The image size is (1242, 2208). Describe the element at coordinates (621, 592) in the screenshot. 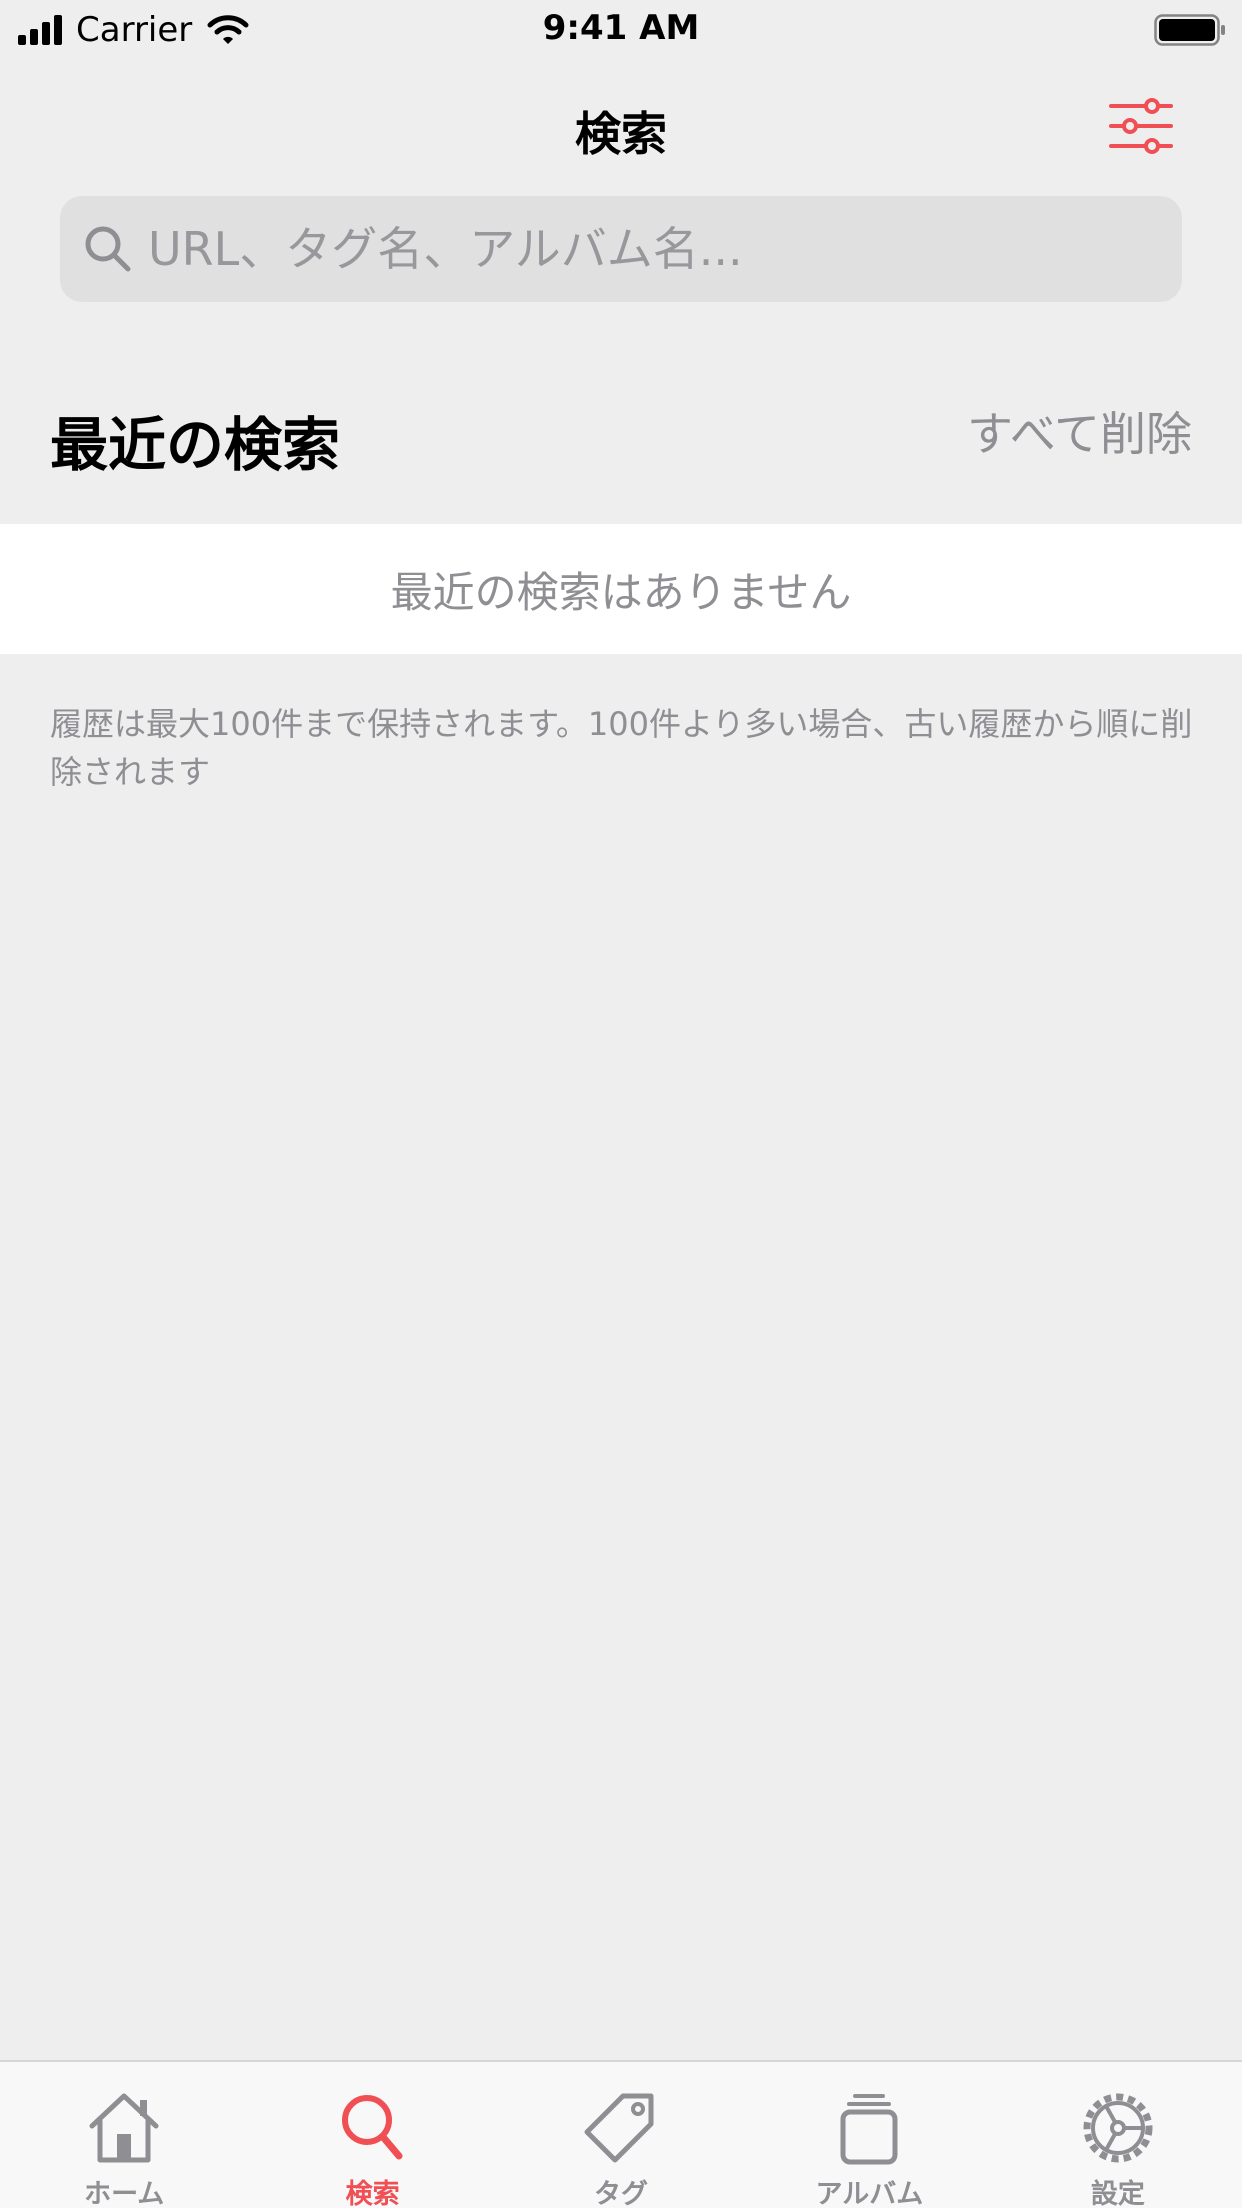

I see `empty-state-text: 最近の検索はありません` at that location.